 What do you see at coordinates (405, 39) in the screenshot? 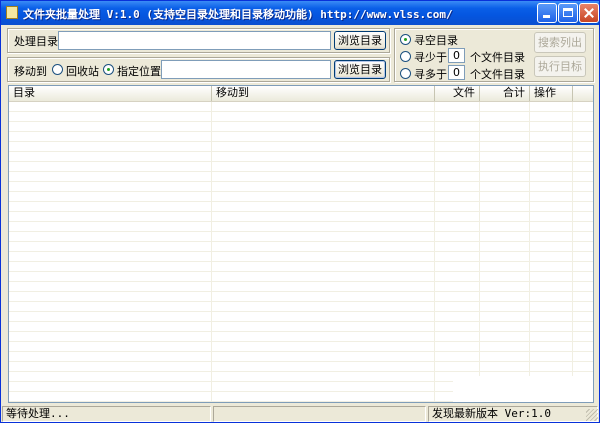
I see `radio-empty-dirs` at bounding box center [405, 39].